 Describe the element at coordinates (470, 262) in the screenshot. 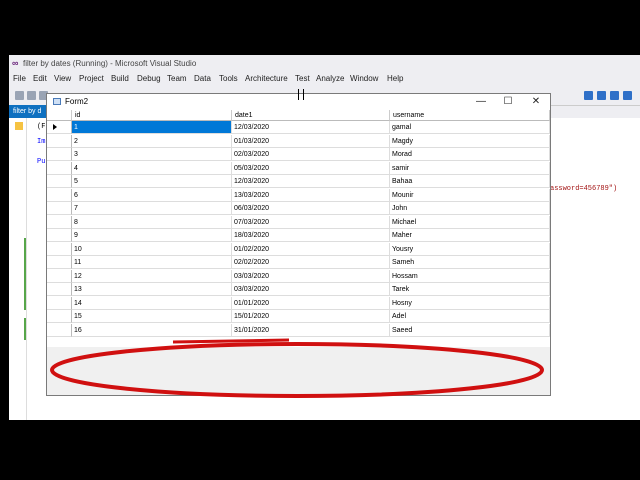

I see `cell-username: Sameh` at that location.